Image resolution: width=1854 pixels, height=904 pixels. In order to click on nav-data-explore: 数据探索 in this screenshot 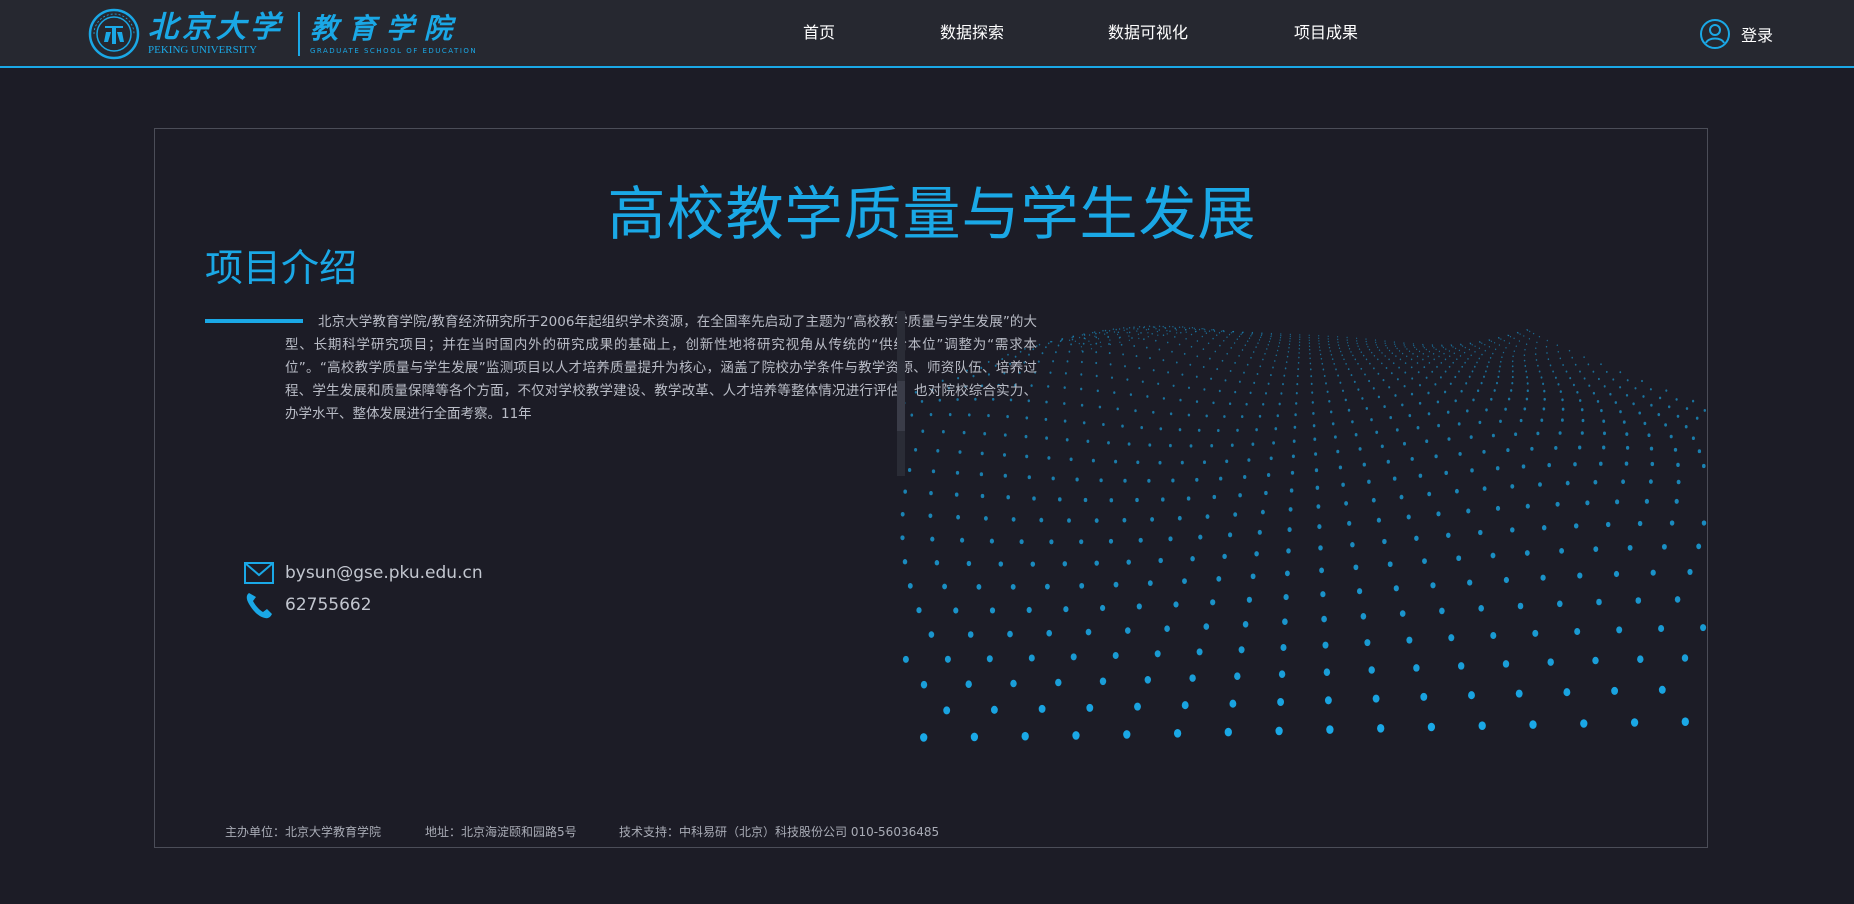, I will do `click(972, 34)`.